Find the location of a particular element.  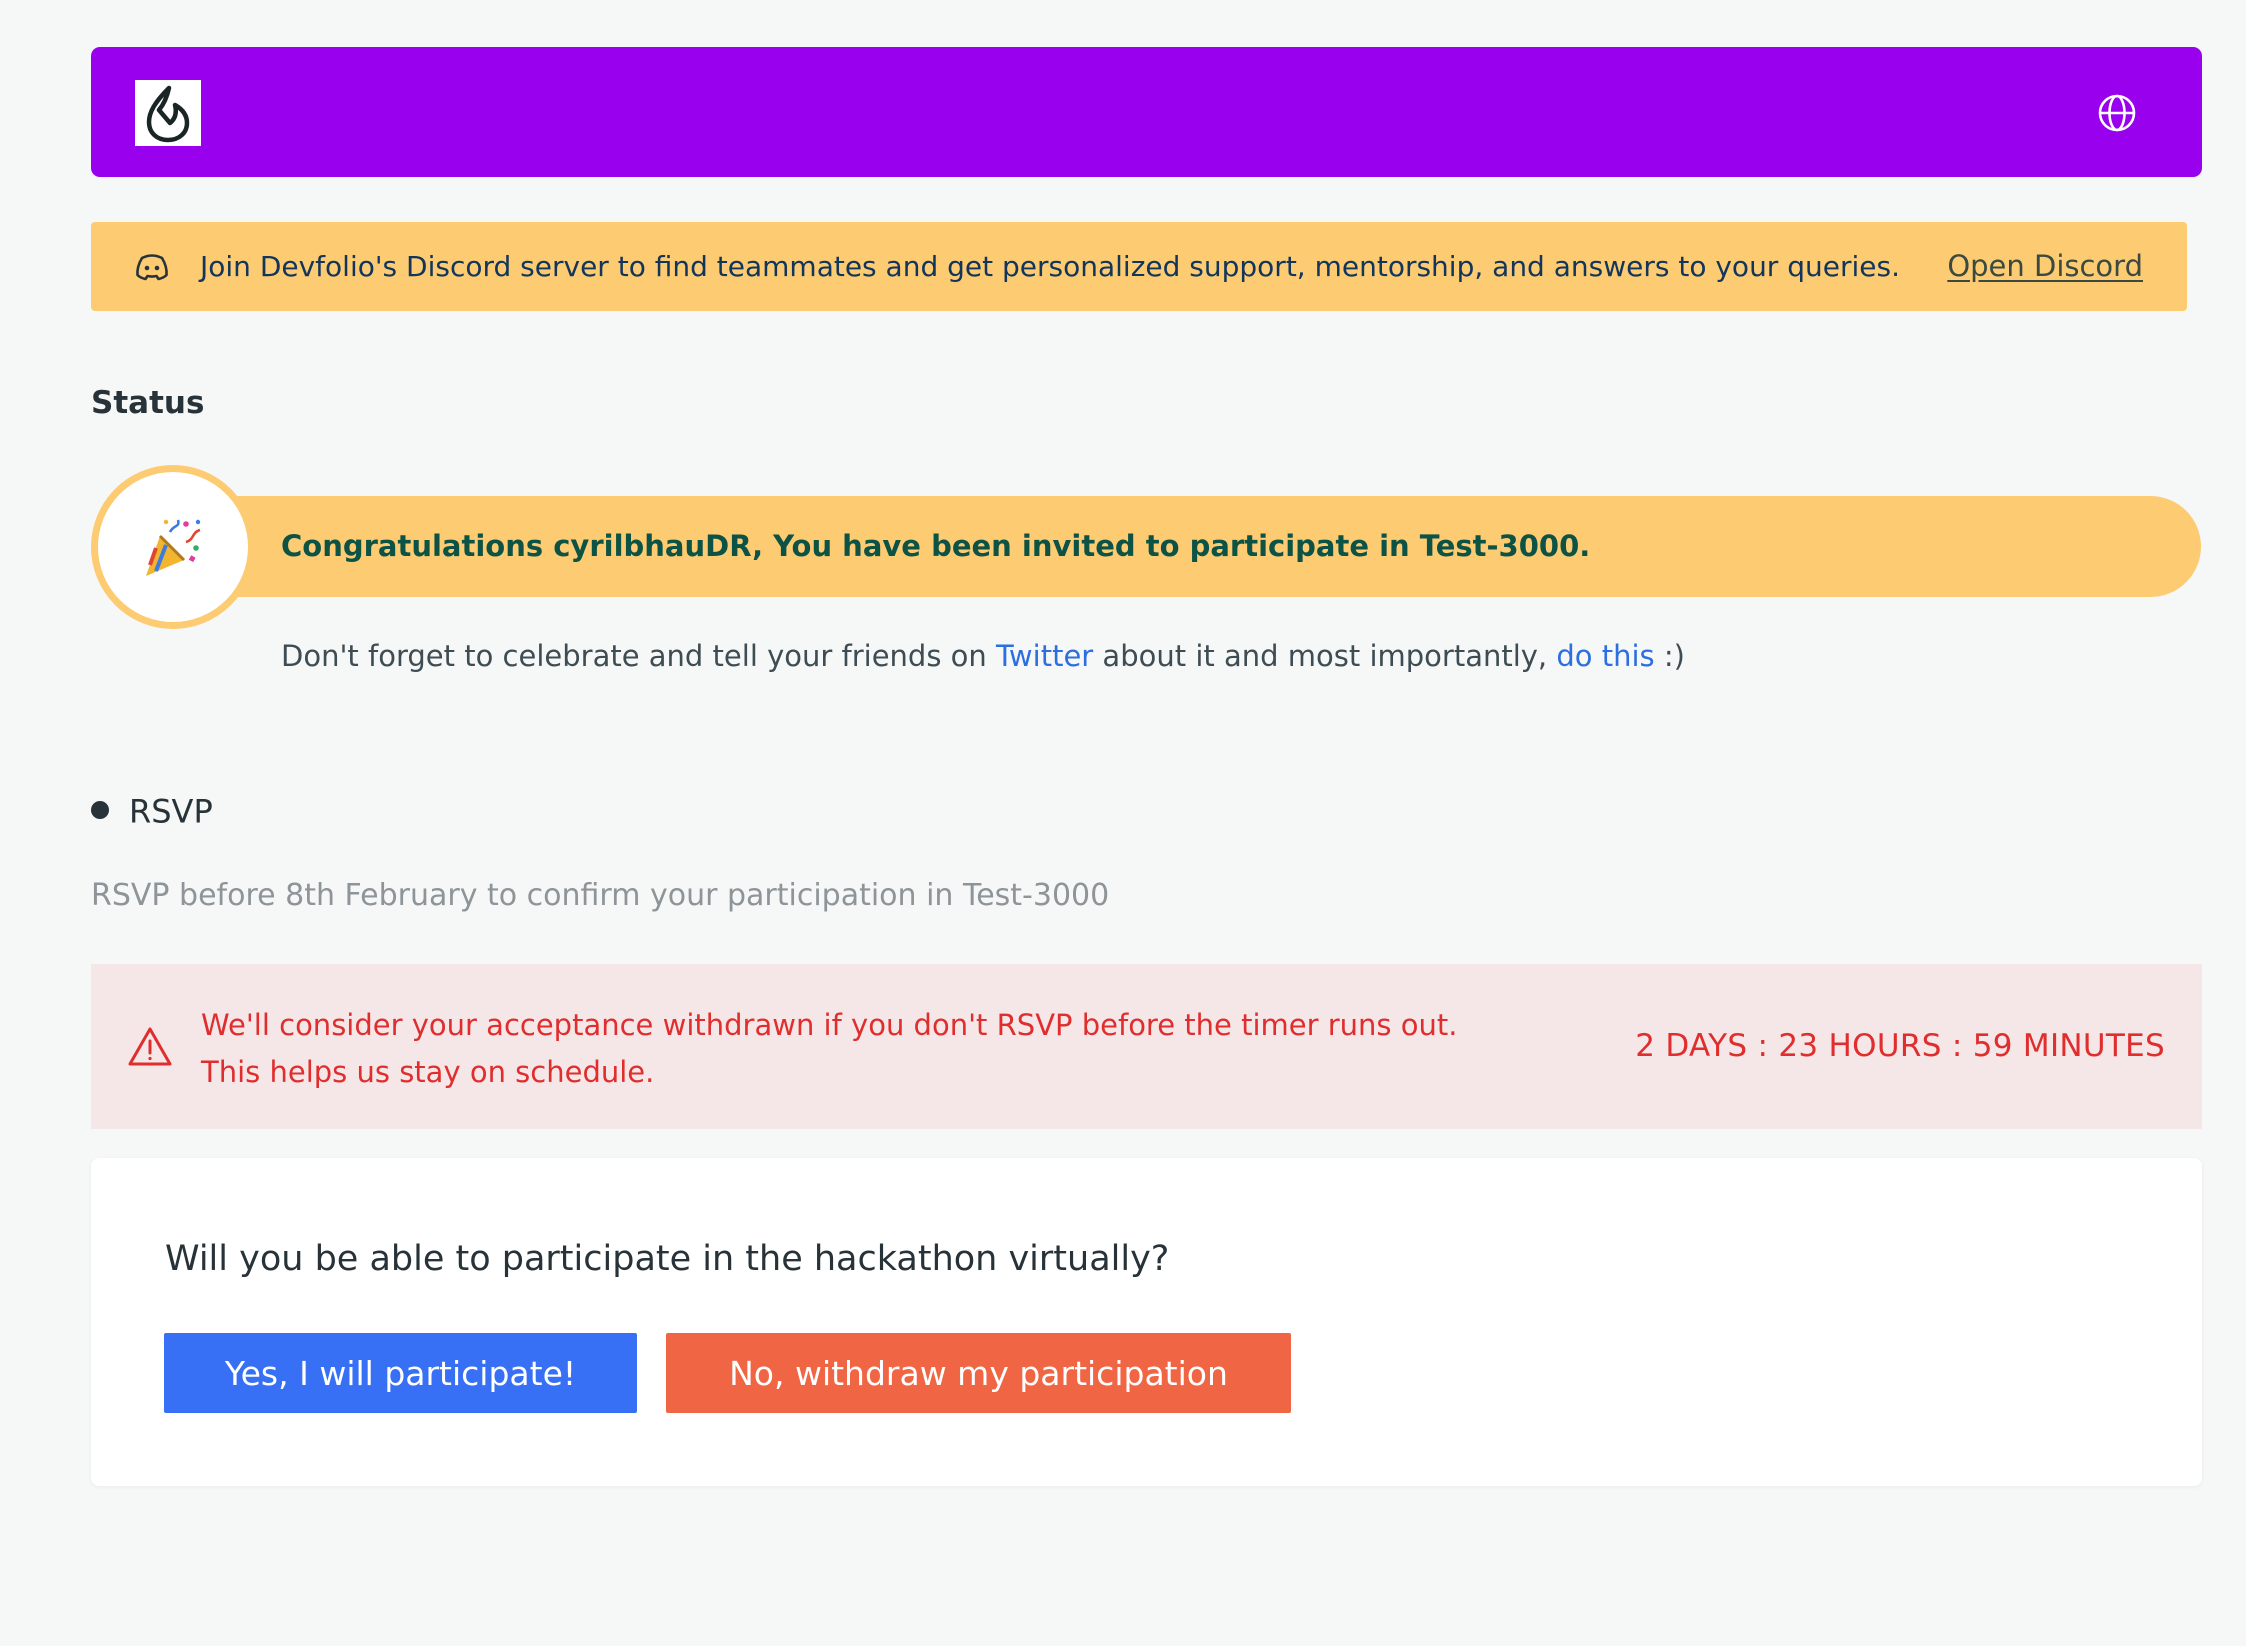

rsvp-step-label: RSVP is located at coordinates (171, 811).